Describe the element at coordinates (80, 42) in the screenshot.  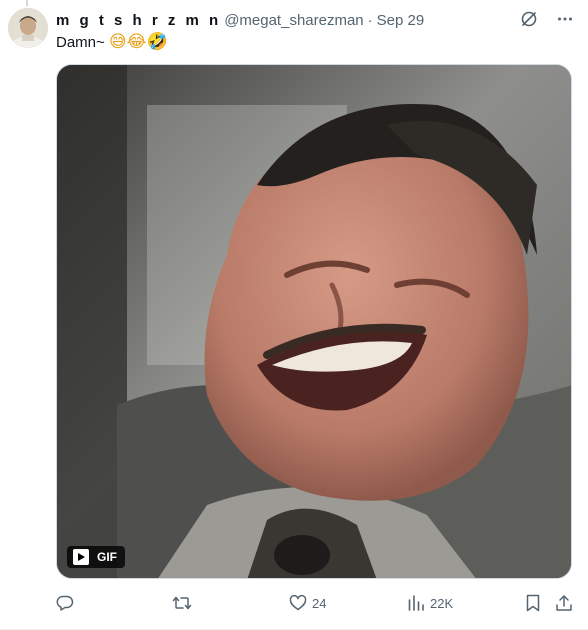
I see `tweet-text-body: Damn~` at that location.